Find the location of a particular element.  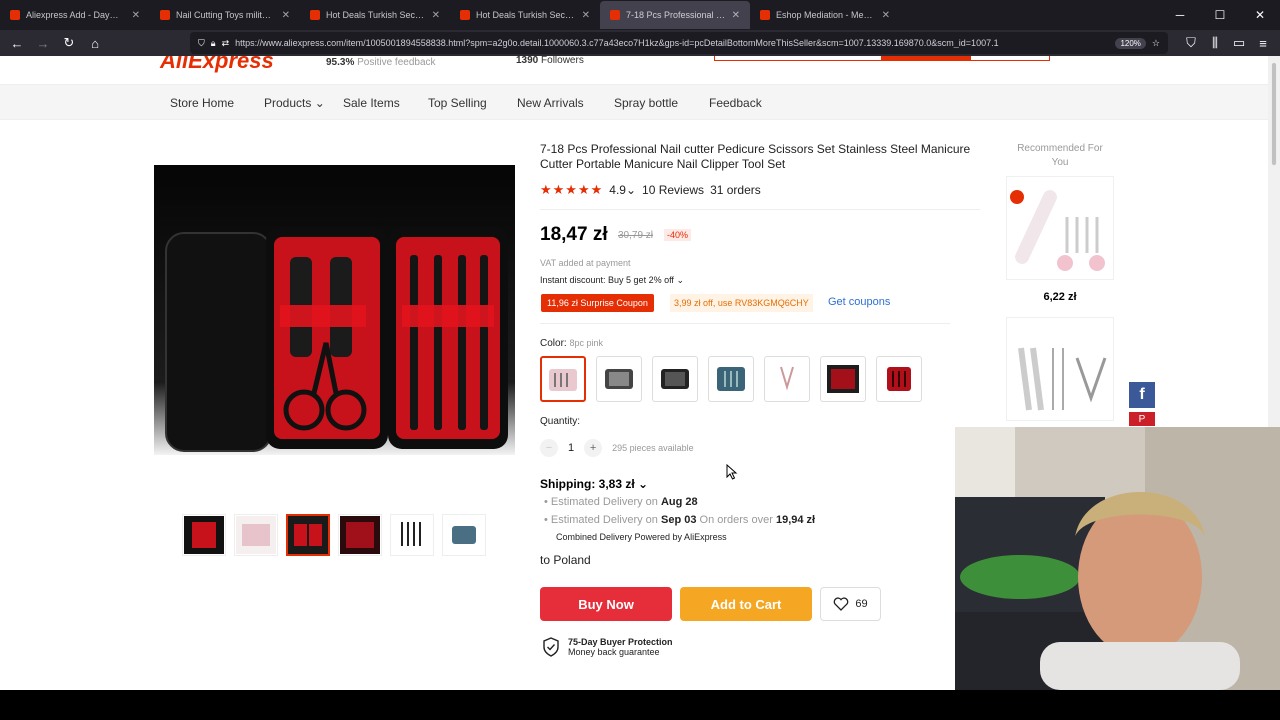

product-main-image is located at coordinates (334, 310).